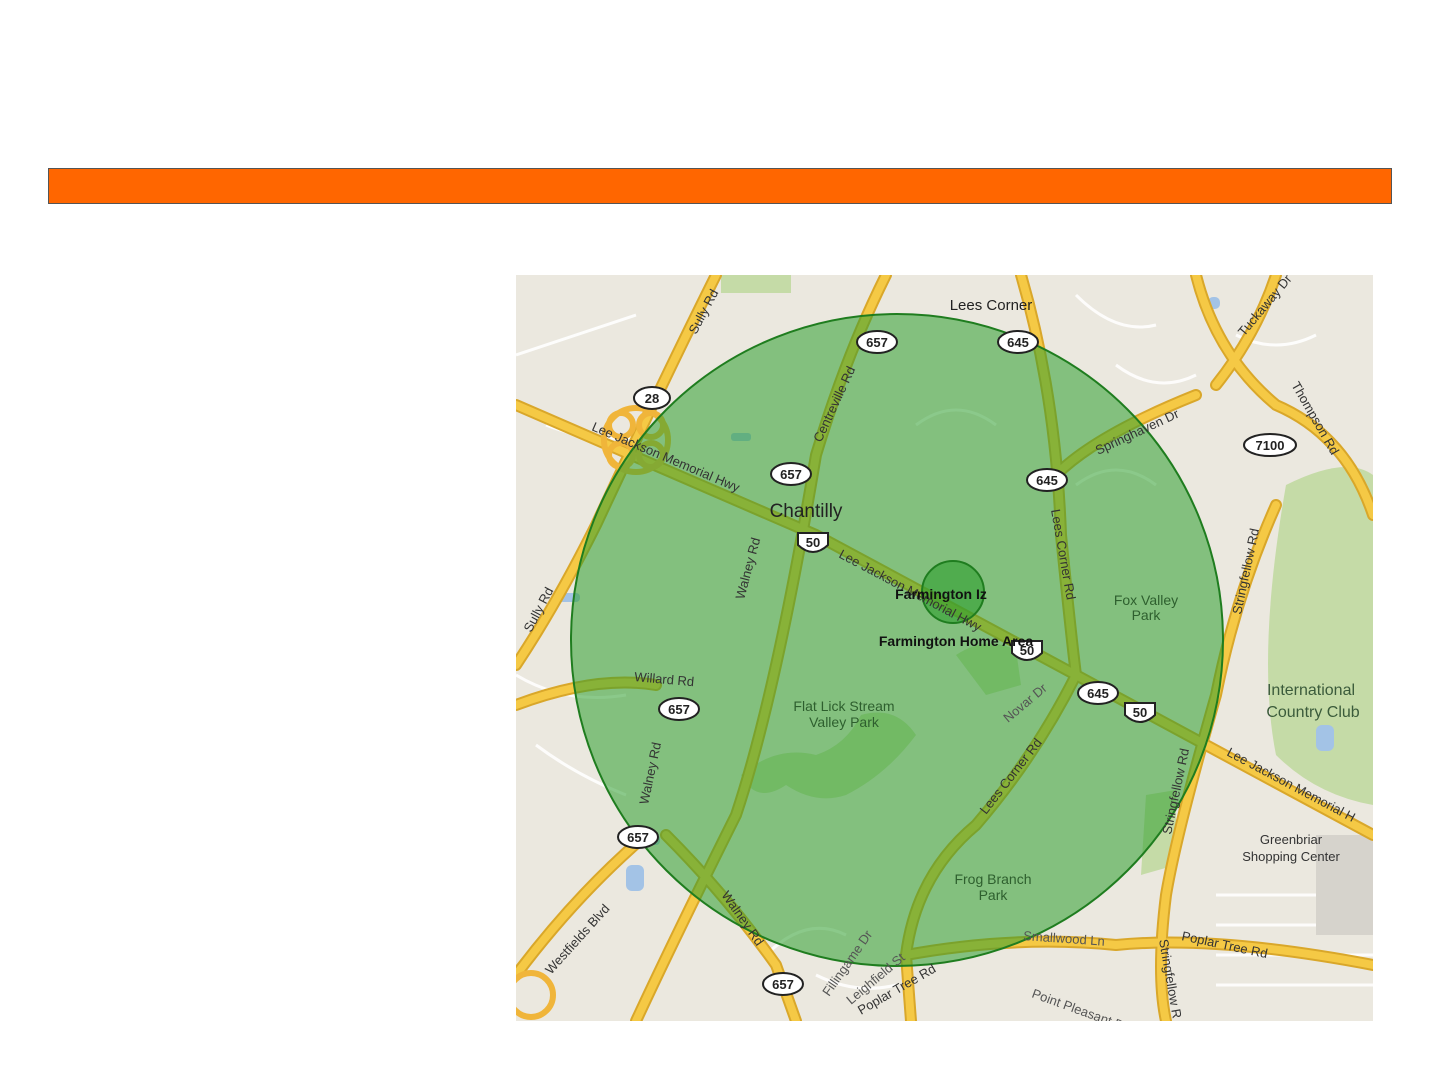  I want to click on label-fox-valley-park: Park, so click(1147, 615).